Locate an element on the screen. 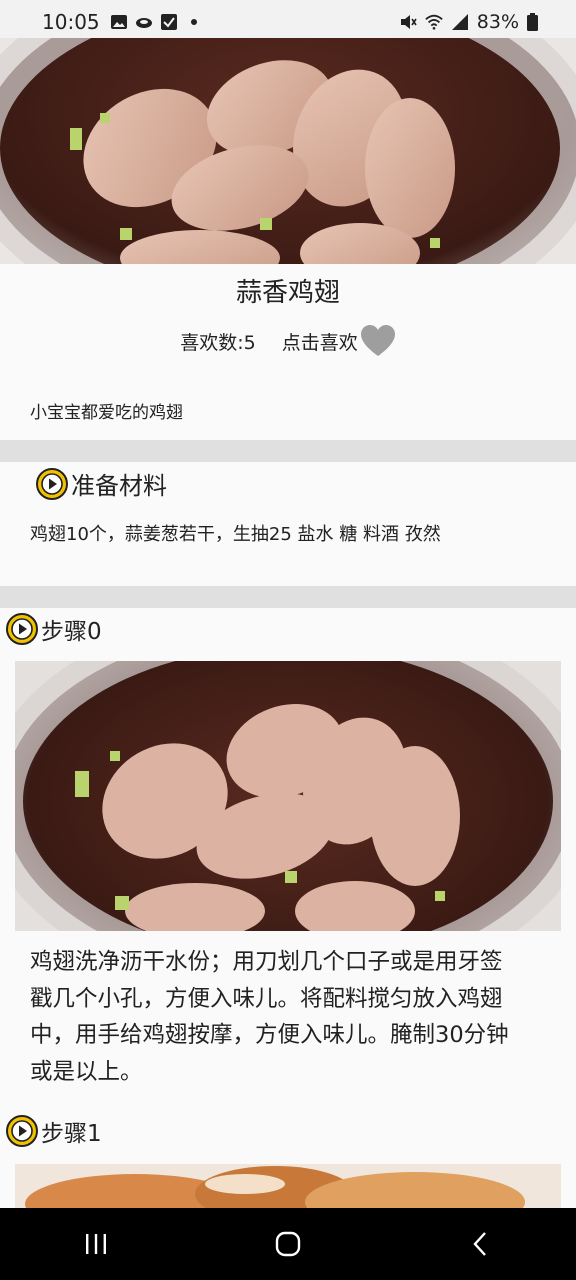  recent-apps-button is located at coordinates (96, 1244).